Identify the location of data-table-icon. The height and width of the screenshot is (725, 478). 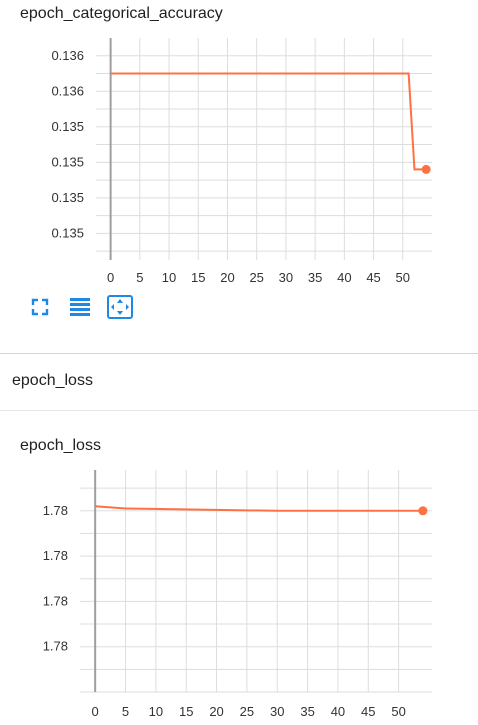
(80, 307).